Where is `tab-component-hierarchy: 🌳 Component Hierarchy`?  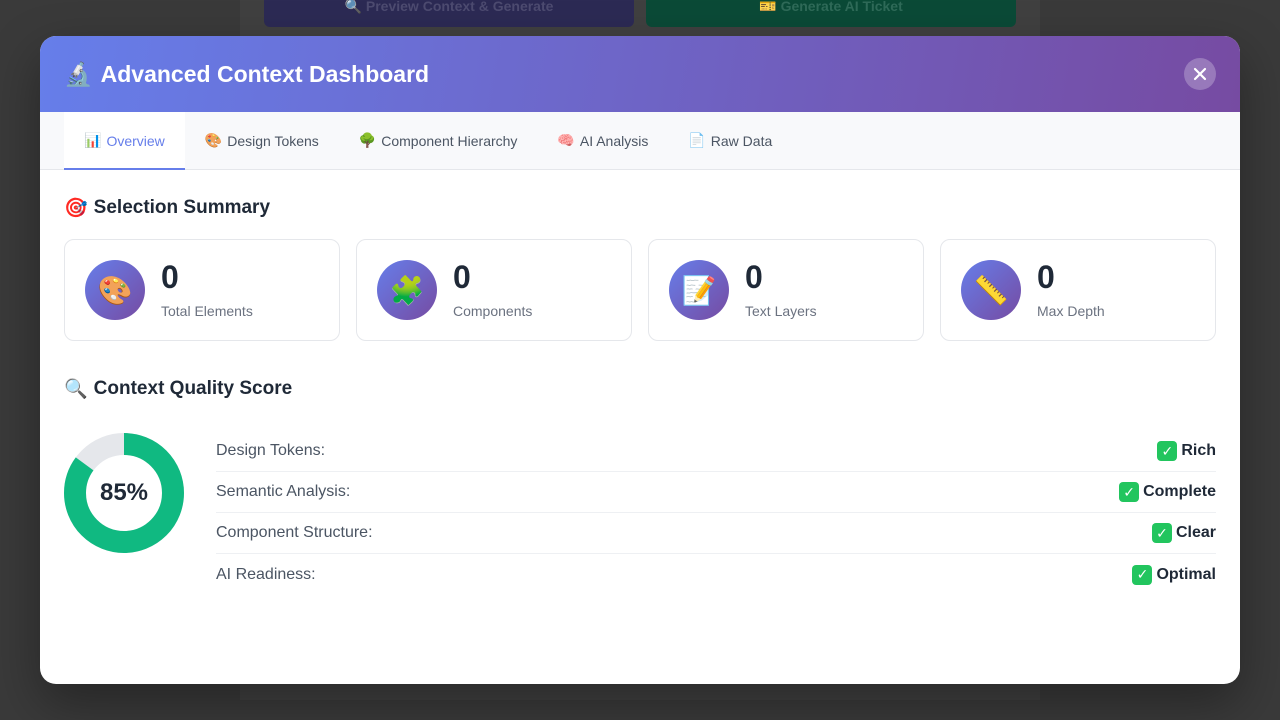 tab-component-hierarchy: 🌳 Component Hierarchy is located at coordinates (438, 140).